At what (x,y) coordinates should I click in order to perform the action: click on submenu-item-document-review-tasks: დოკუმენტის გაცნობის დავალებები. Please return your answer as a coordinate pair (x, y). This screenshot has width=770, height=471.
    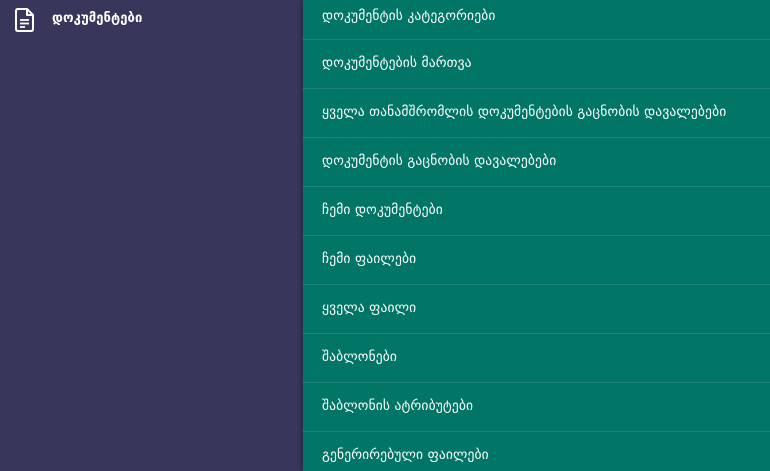
    Looking at the image, I should click on (536, 162).